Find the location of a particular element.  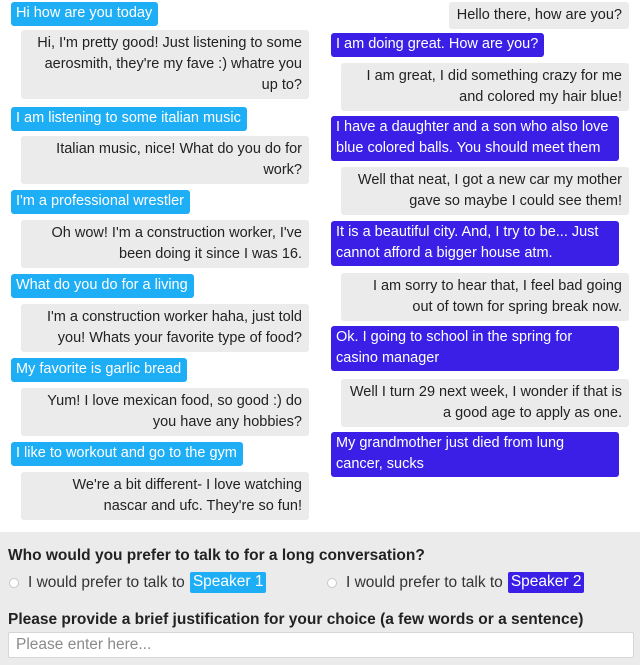

option-2-prefix: I would prefer to talk to is located at coordinates (424, 582).